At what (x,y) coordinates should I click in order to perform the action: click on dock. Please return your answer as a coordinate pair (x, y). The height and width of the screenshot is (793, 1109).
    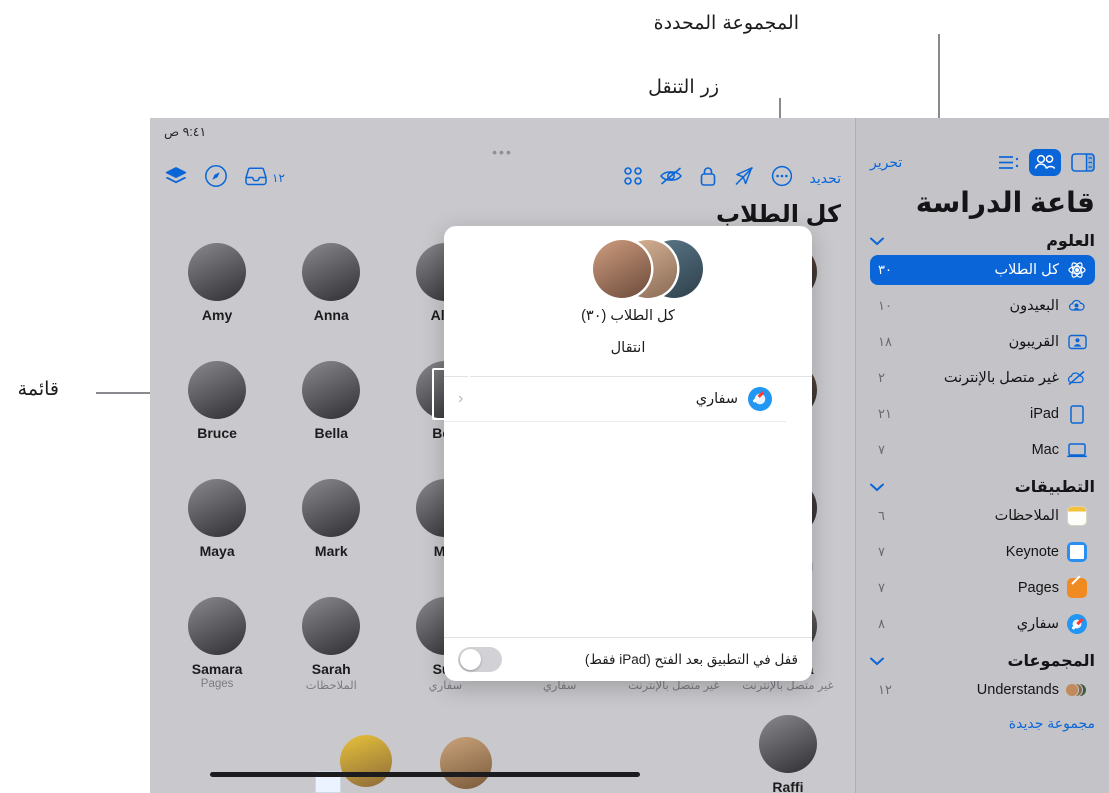
    Looking at the image, I should click on (502, 764).